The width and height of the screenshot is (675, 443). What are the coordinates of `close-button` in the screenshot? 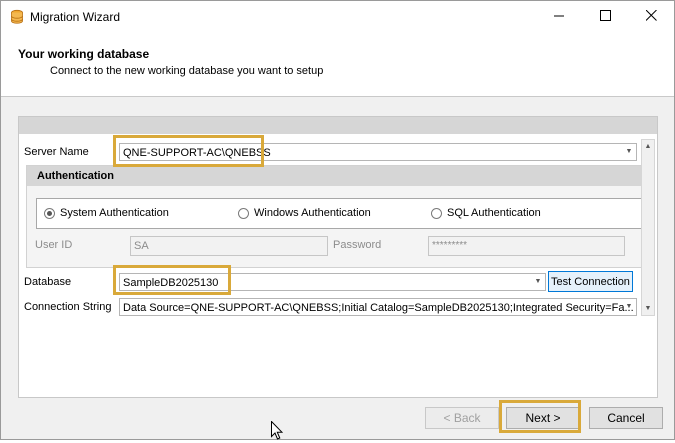 It's located at (651, 16).